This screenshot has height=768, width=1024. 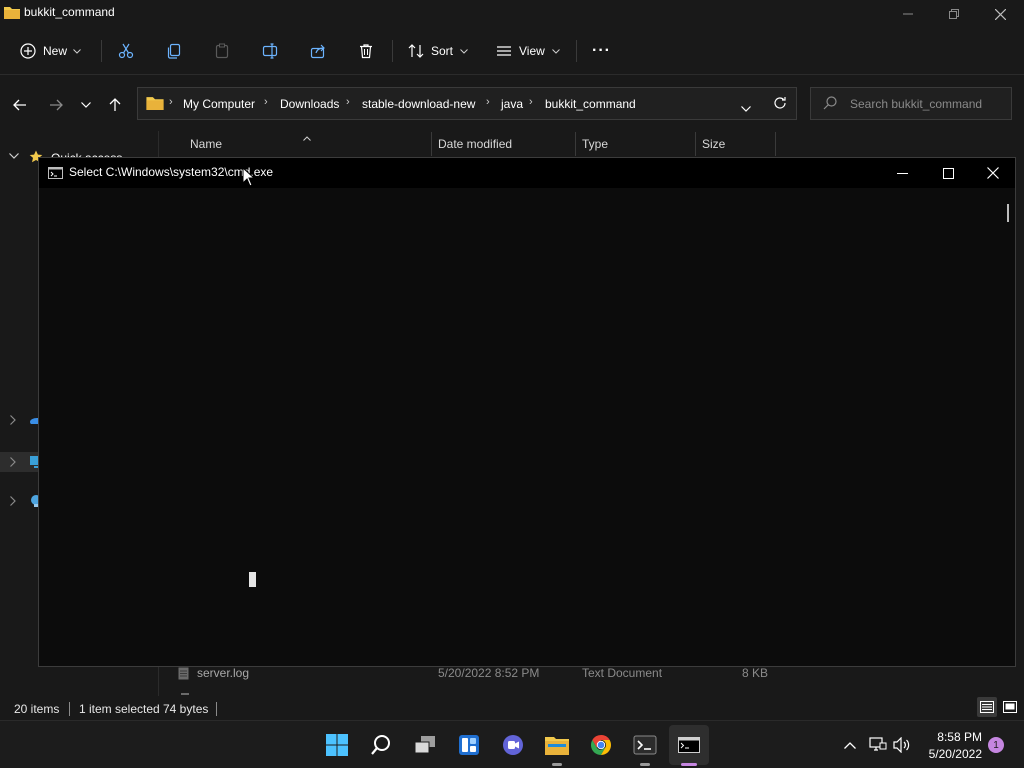 I want to click on address-dropdown-button, so click(x=746, y=108).